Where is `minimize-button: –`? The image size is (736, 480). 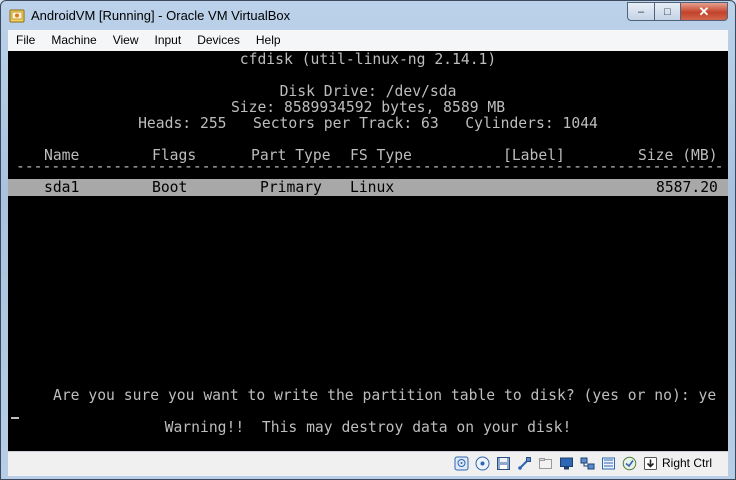 minimize-button: – is located at coordinates (641, 11).